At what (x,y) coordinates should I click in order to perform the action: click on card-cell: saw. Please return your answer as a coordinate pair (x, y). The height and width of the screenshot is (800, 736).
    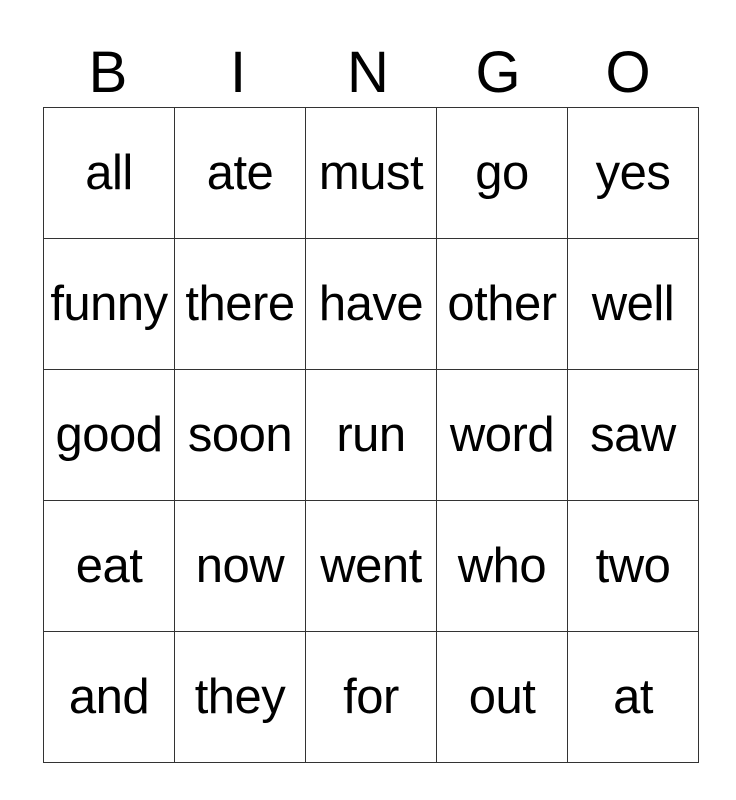
    Looking at the image, I should click on (633, 435).